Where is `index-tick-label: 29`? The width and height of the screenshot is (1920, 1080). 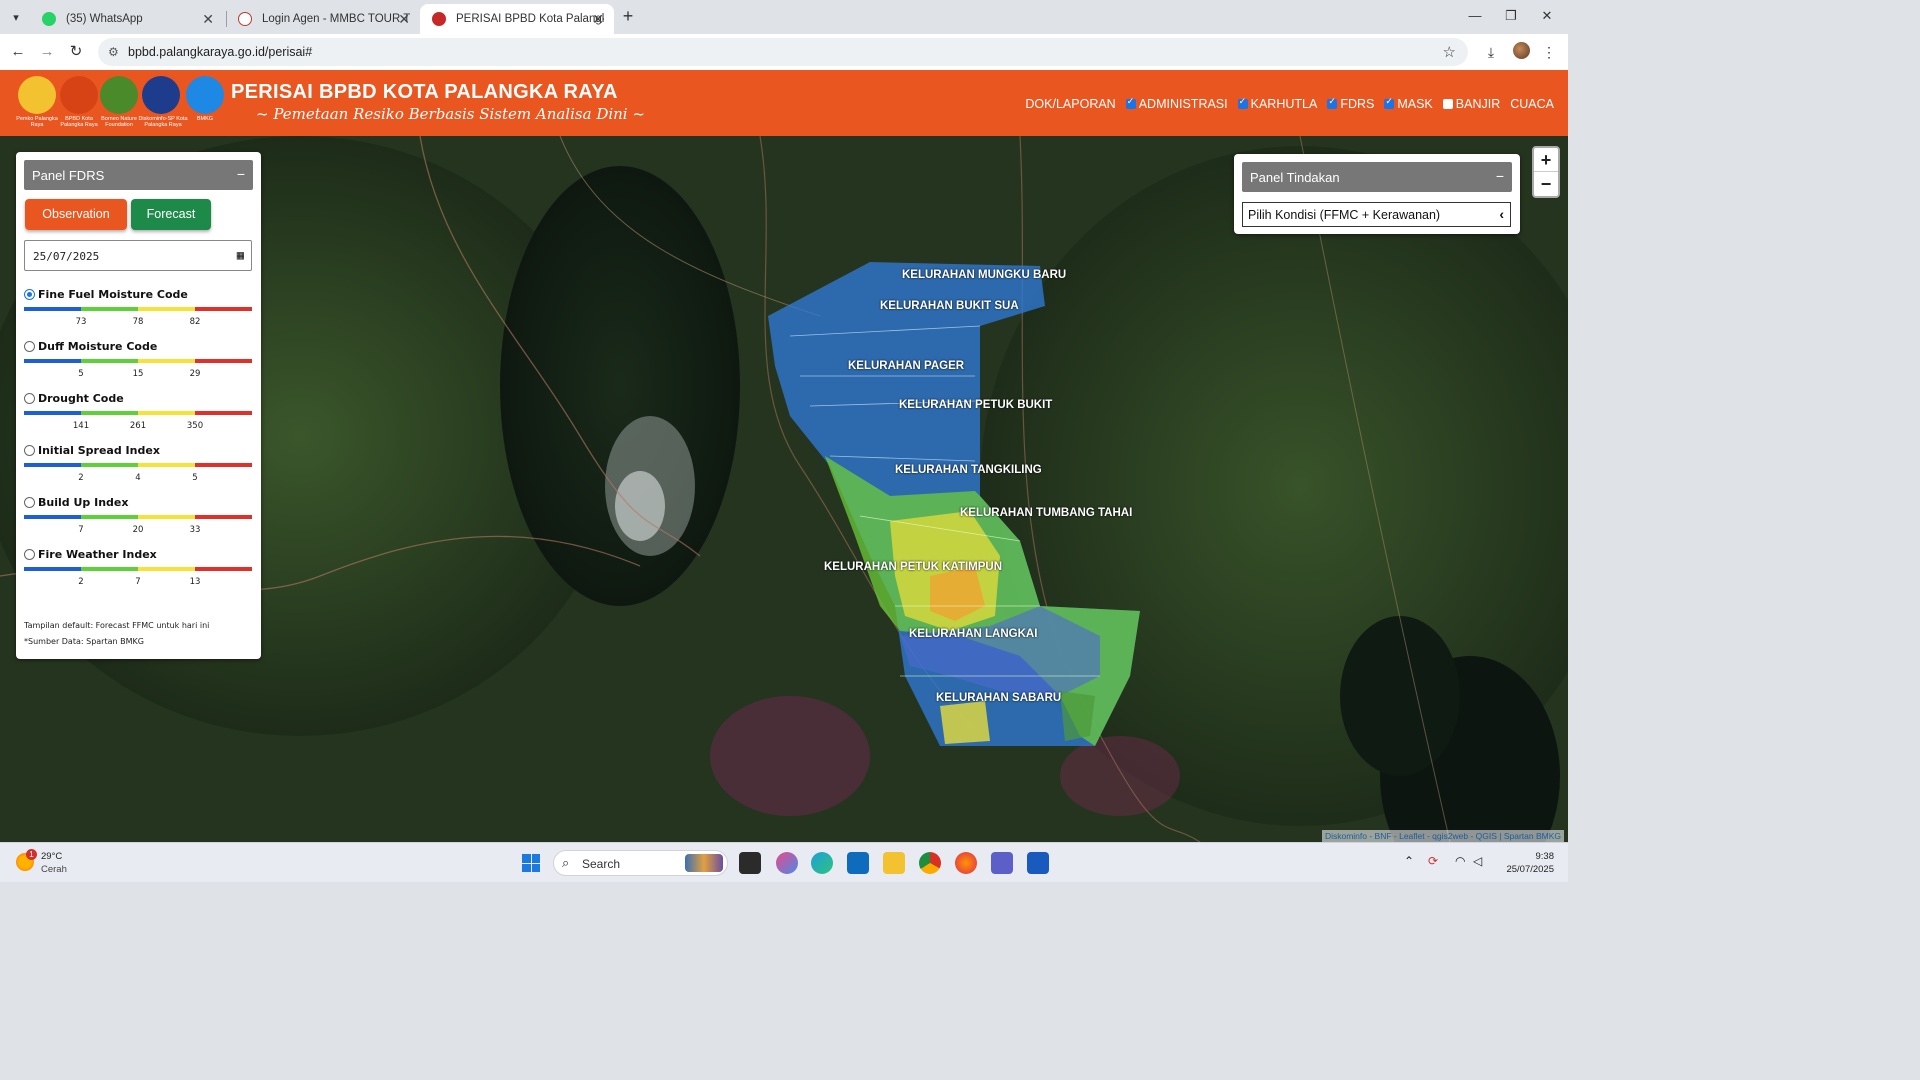
index-tick-label: 29 is located at coordinates (195, 374).